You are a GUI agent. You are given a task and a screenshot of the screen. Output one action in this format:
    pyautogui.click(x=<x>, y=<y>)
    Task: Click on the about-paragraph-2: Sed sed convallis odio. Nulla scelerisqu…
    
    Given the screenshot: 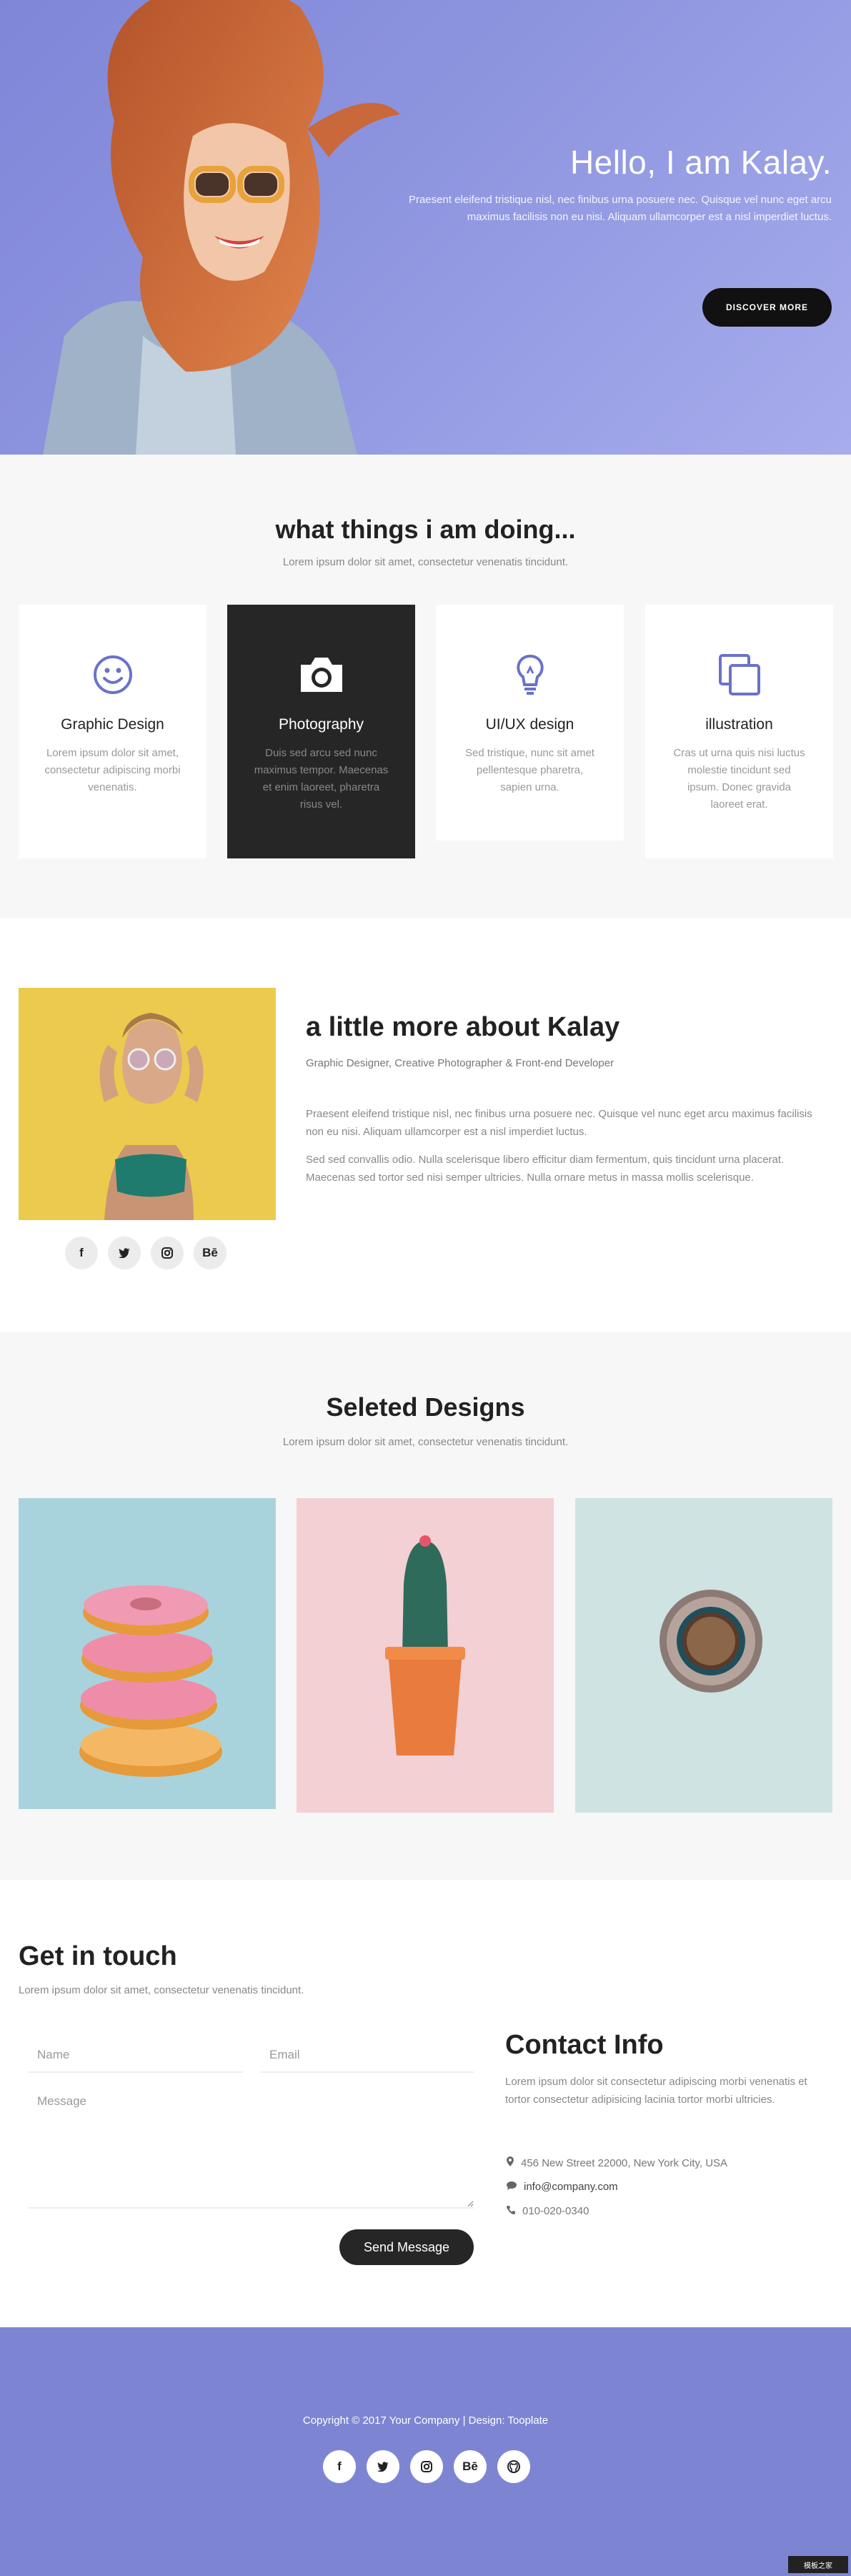 What is the action you would take?
    pyautogui.click(x=545, y=1169)
    